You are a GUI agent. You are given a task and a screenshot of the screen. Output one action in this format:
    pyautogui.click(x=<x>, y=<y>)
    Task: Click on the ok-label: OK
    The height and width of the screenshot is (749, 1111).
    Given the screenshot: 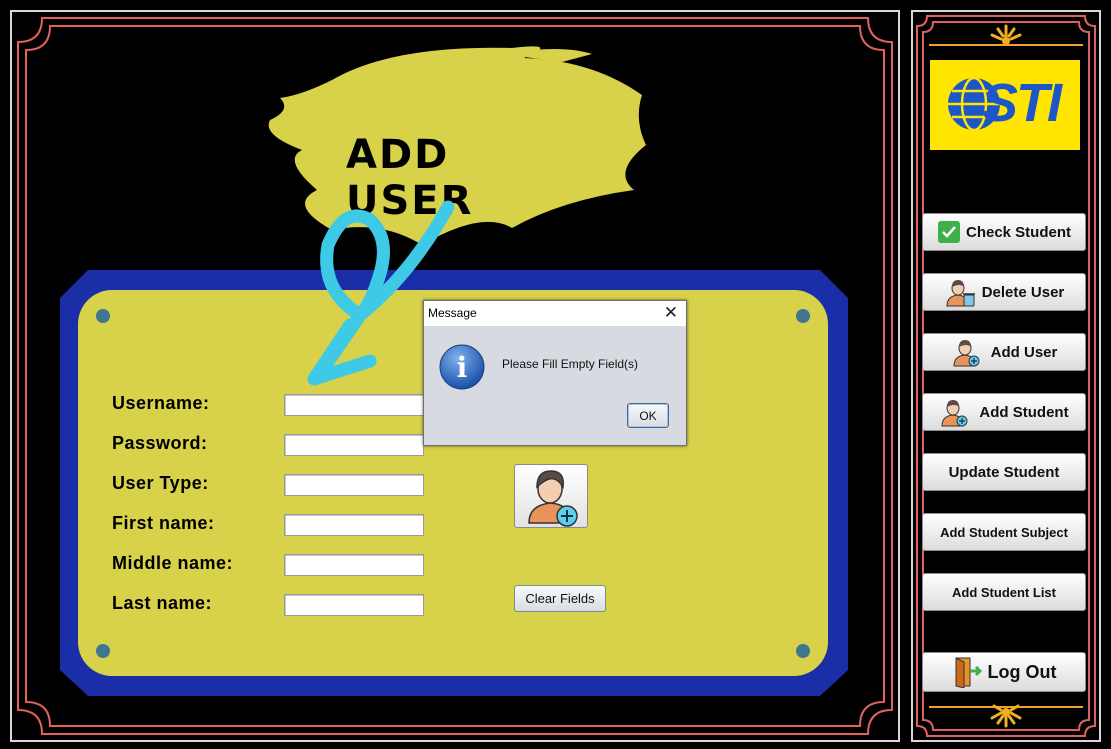 What is the action you would take?
    pyautogui.click(x=648, y=415)
    